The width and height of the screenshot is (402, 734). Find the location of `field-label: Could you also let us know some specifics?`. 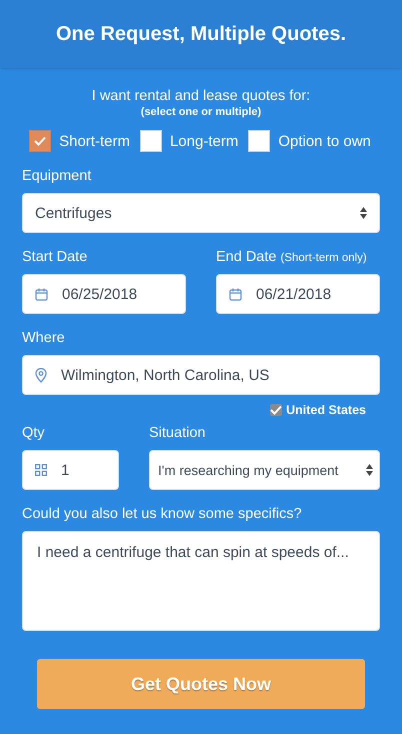

field-label: Could you also let us know some specifics? is located at coordinates (162, 514).